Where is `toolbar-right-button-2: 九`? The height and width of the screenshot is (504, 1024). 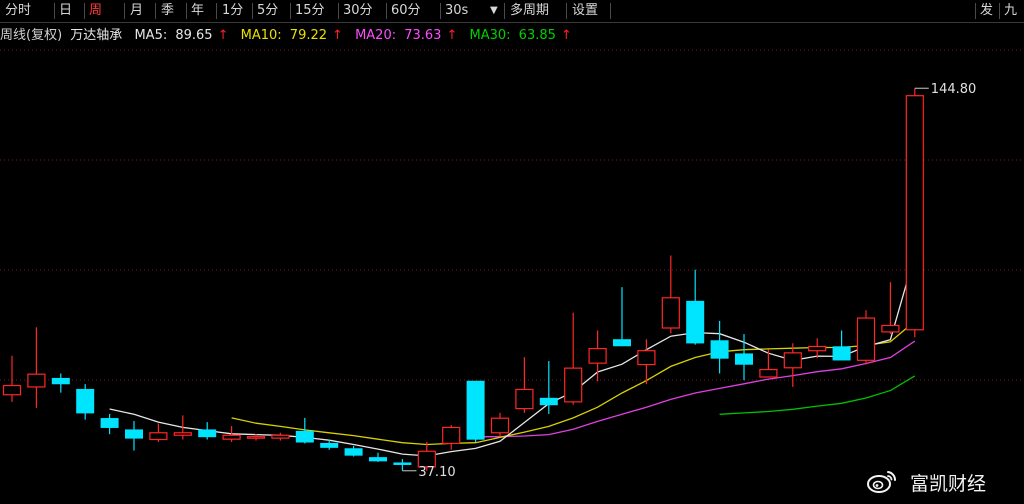 toolbar-right-button-2: 九 is located at coordinates (1012, 11).